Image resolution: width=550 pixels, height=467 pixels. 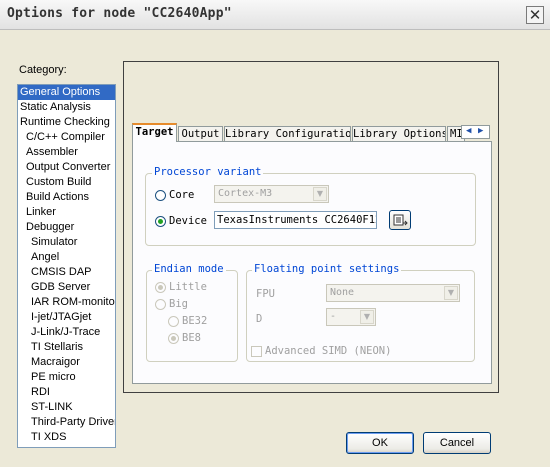 I want to click on category-item: Static Analysis, so click(x=66, y=107).